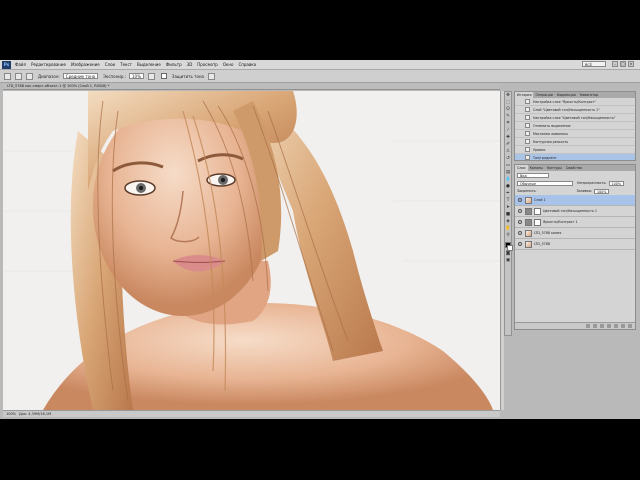 The image size is (640, 480). Describe the element at coordinates (575, 200) in the screenshot. I see `layer-row-selected: Слой 1` at that location.